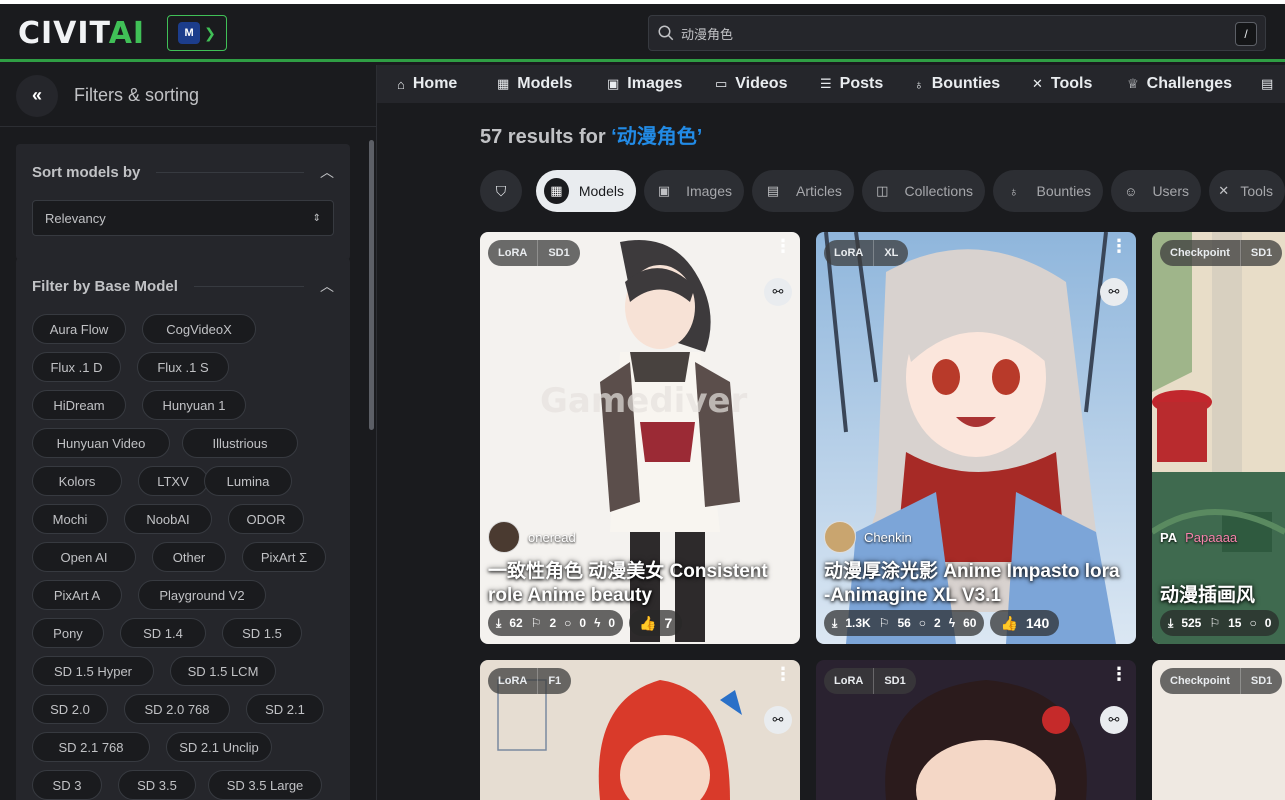 The image size is (1285, 800). I want to click on sort-select: Relevancy ⇕, so click(183, 218).